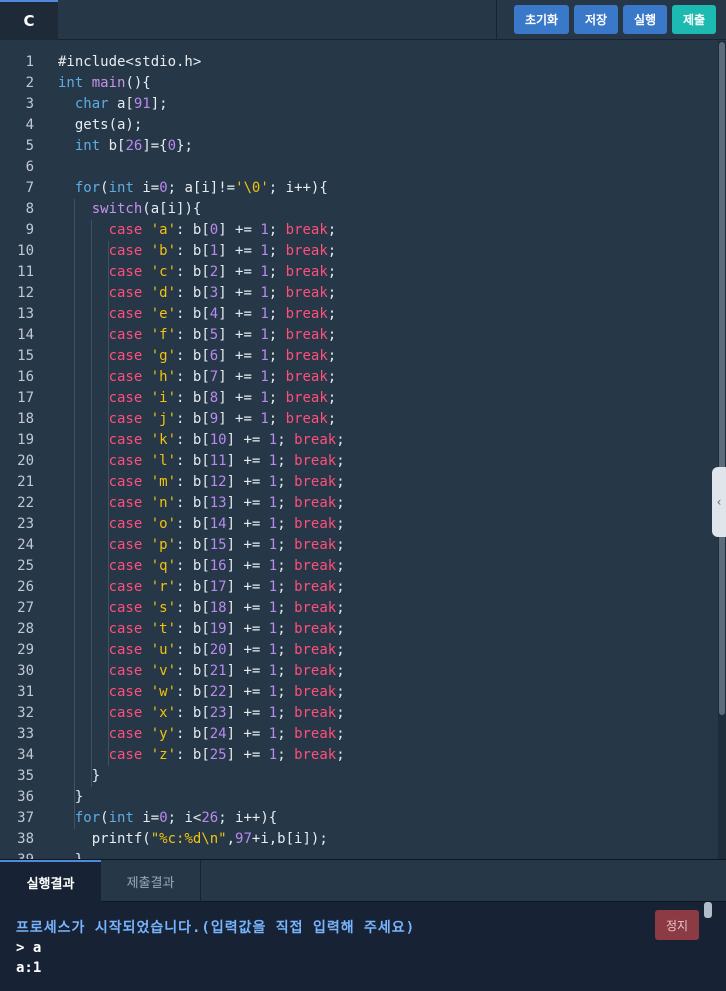 The image size is (726, 991). What do you see at coordinates (25, 524) in the screenshot?
I see `line-number: 23` at bounding box center [25, 524].